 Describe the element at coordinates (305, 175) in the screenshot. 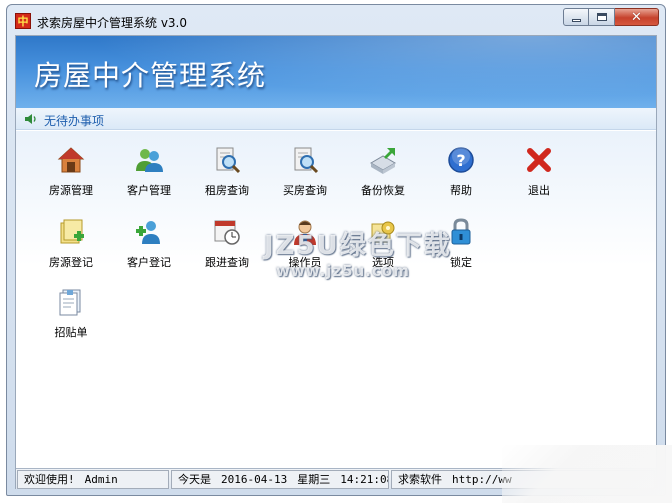

I see `purchase-query-button: 买房查询` at that location.